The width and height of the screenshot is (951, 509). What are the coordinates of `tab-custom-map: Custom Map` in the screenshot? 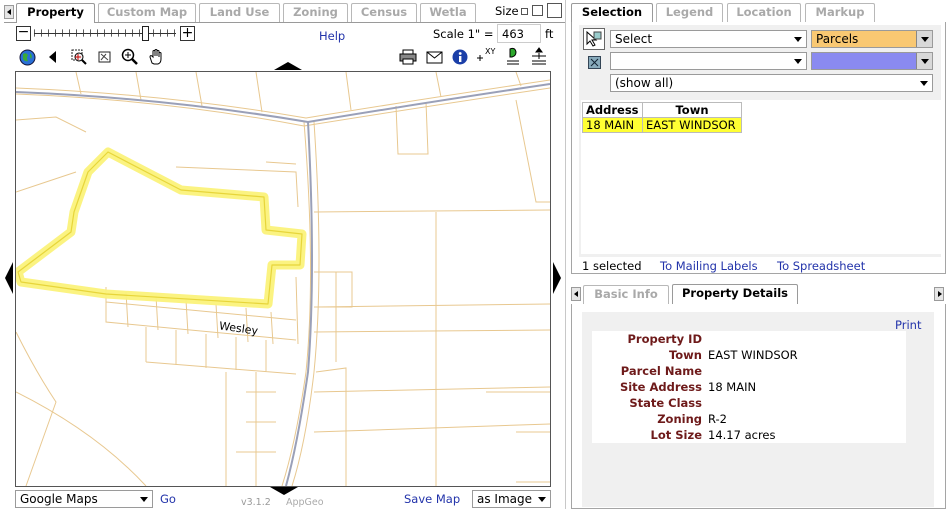 It's located at (147, 12).